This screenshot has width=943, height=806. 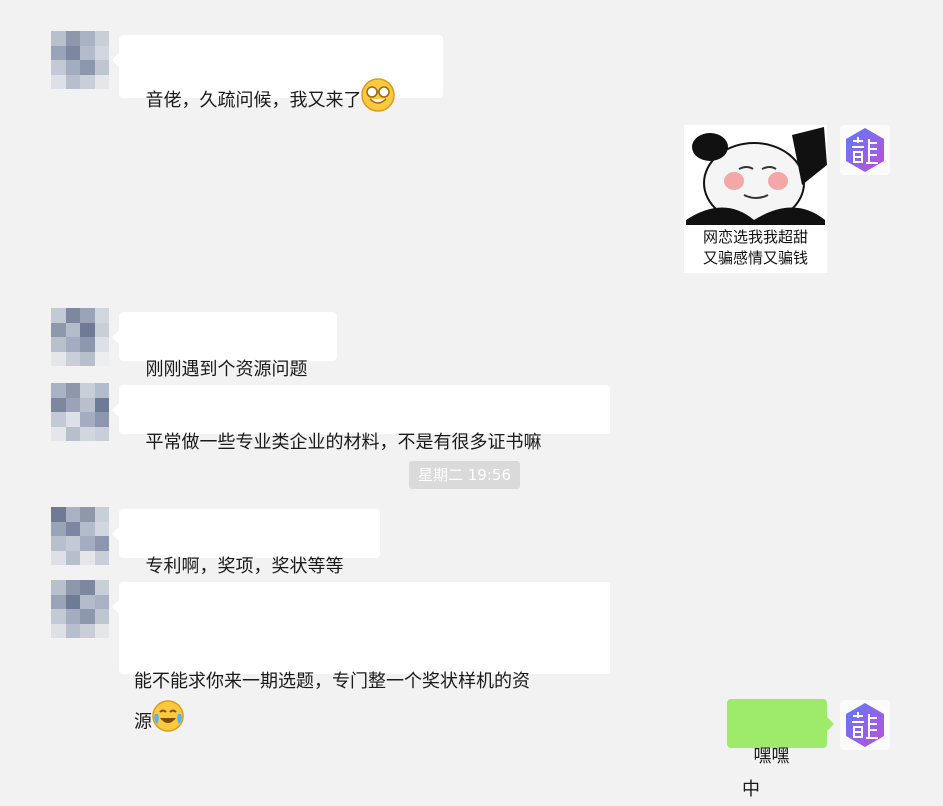 I want to click on message-text-line2: 源, so click(x=143, y=722).